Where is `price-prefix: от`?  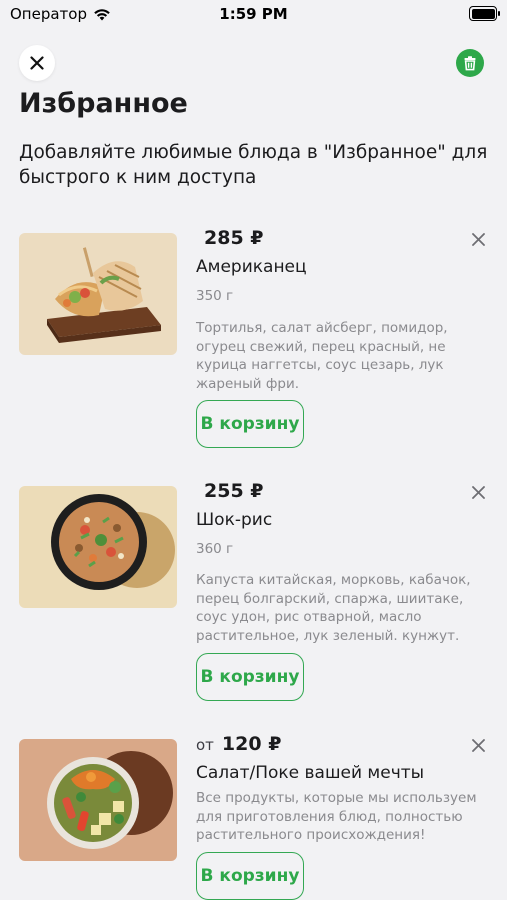 price-prefix: от is located at coordinates (205, 745).